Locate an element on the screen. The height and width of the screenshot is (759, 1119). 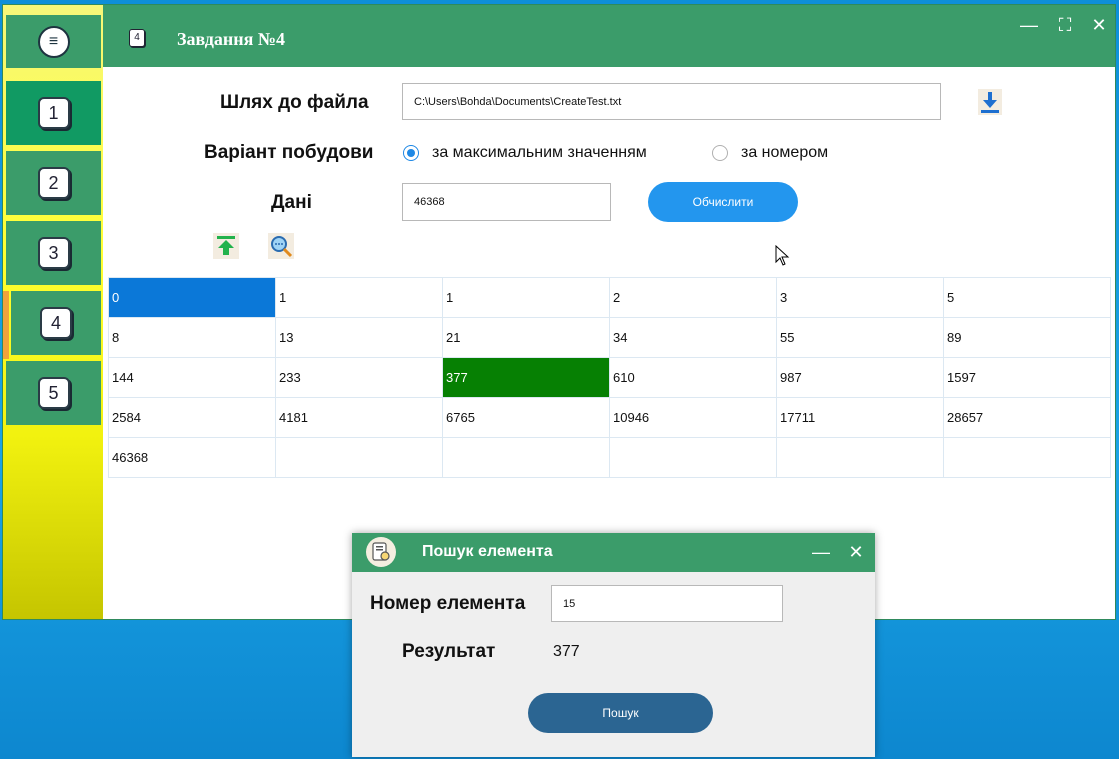
radio-by-number: за номером is located at coordinates (770, 153).